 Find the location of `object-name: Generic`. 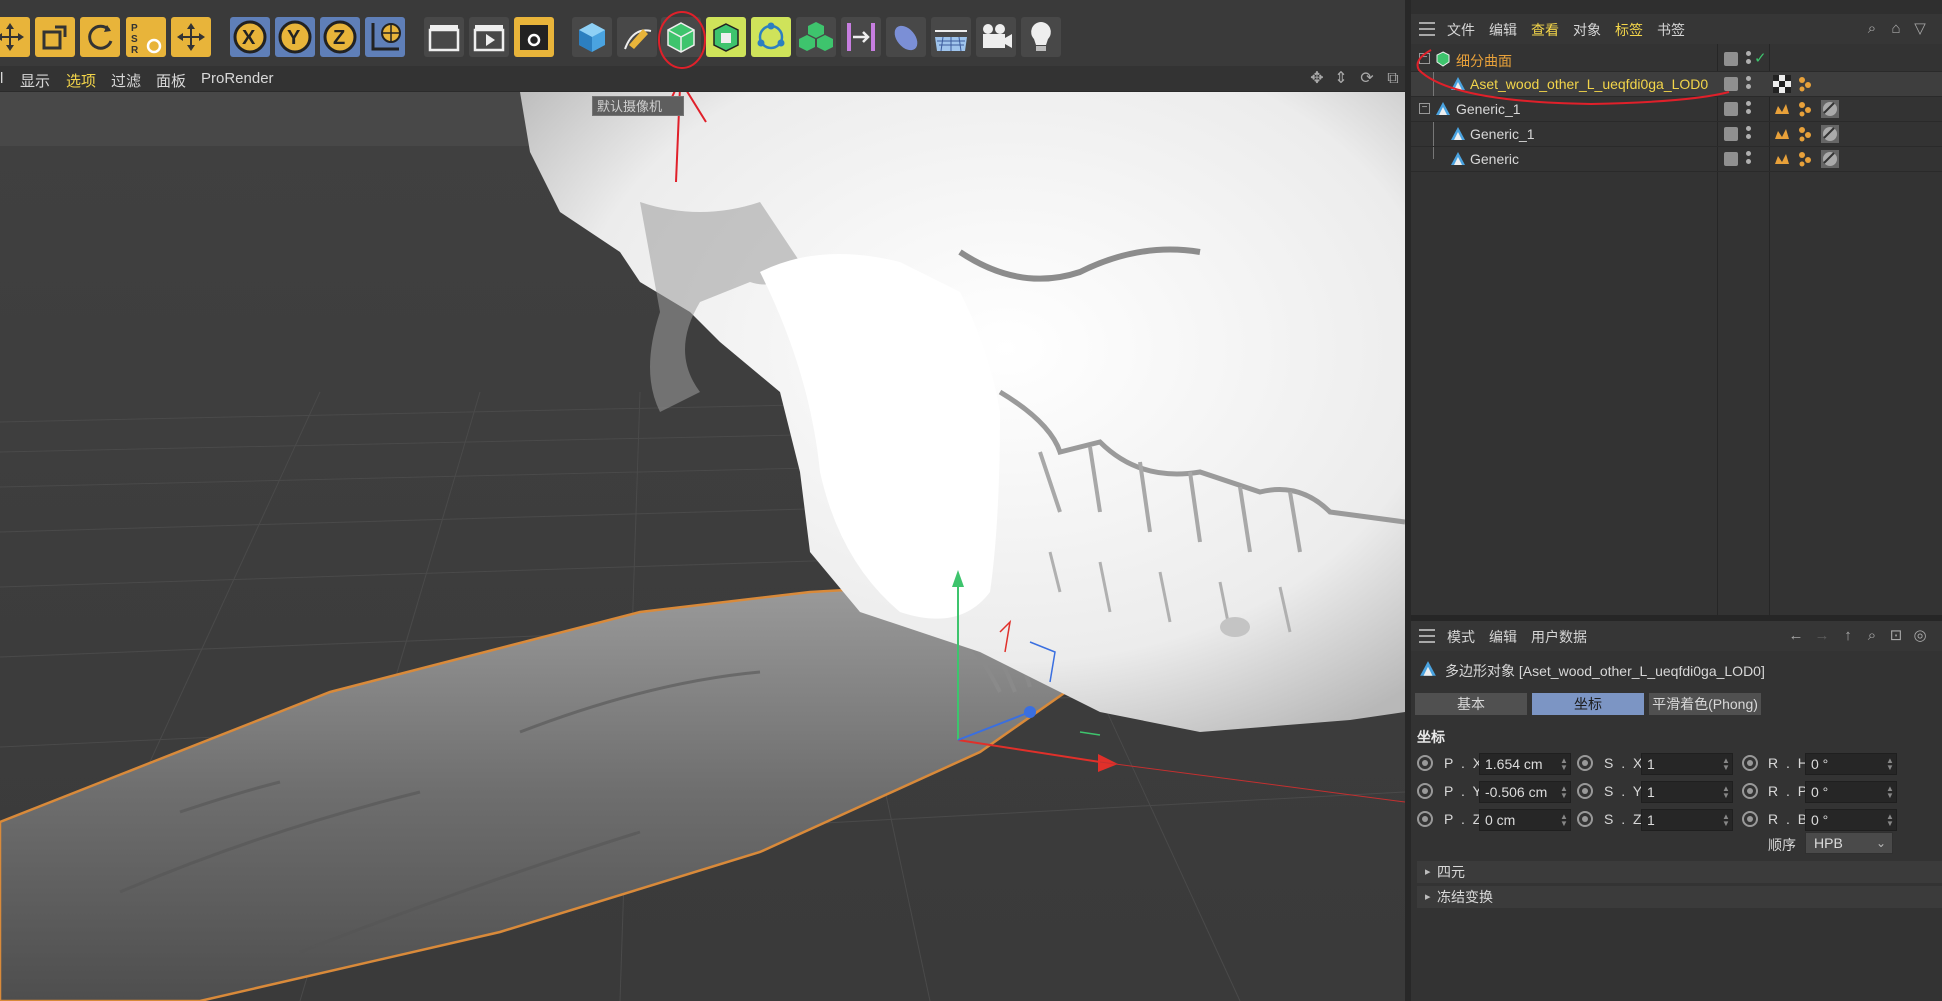

object-name: Generic is located at coordinates (1494, 159).